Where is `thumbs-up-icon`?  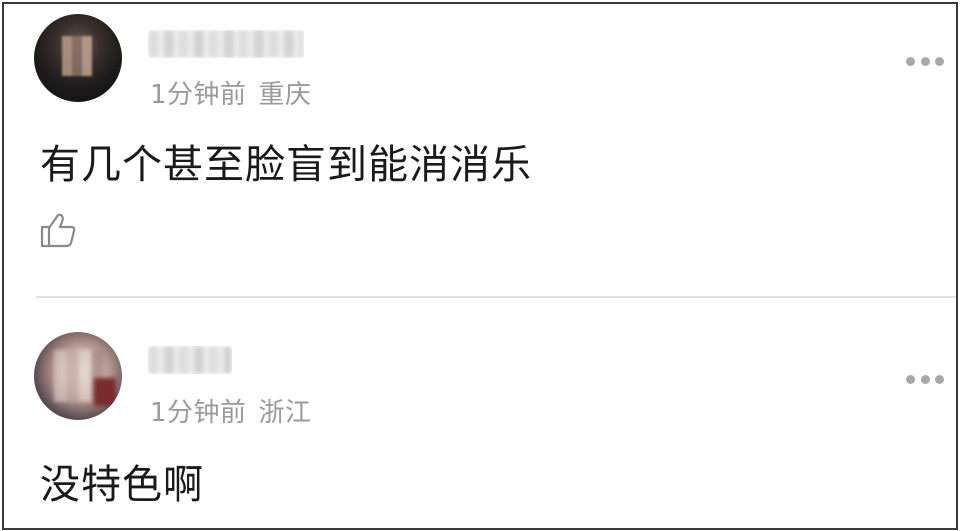 thumbs-up-icon is located at coordinates (58, 230).